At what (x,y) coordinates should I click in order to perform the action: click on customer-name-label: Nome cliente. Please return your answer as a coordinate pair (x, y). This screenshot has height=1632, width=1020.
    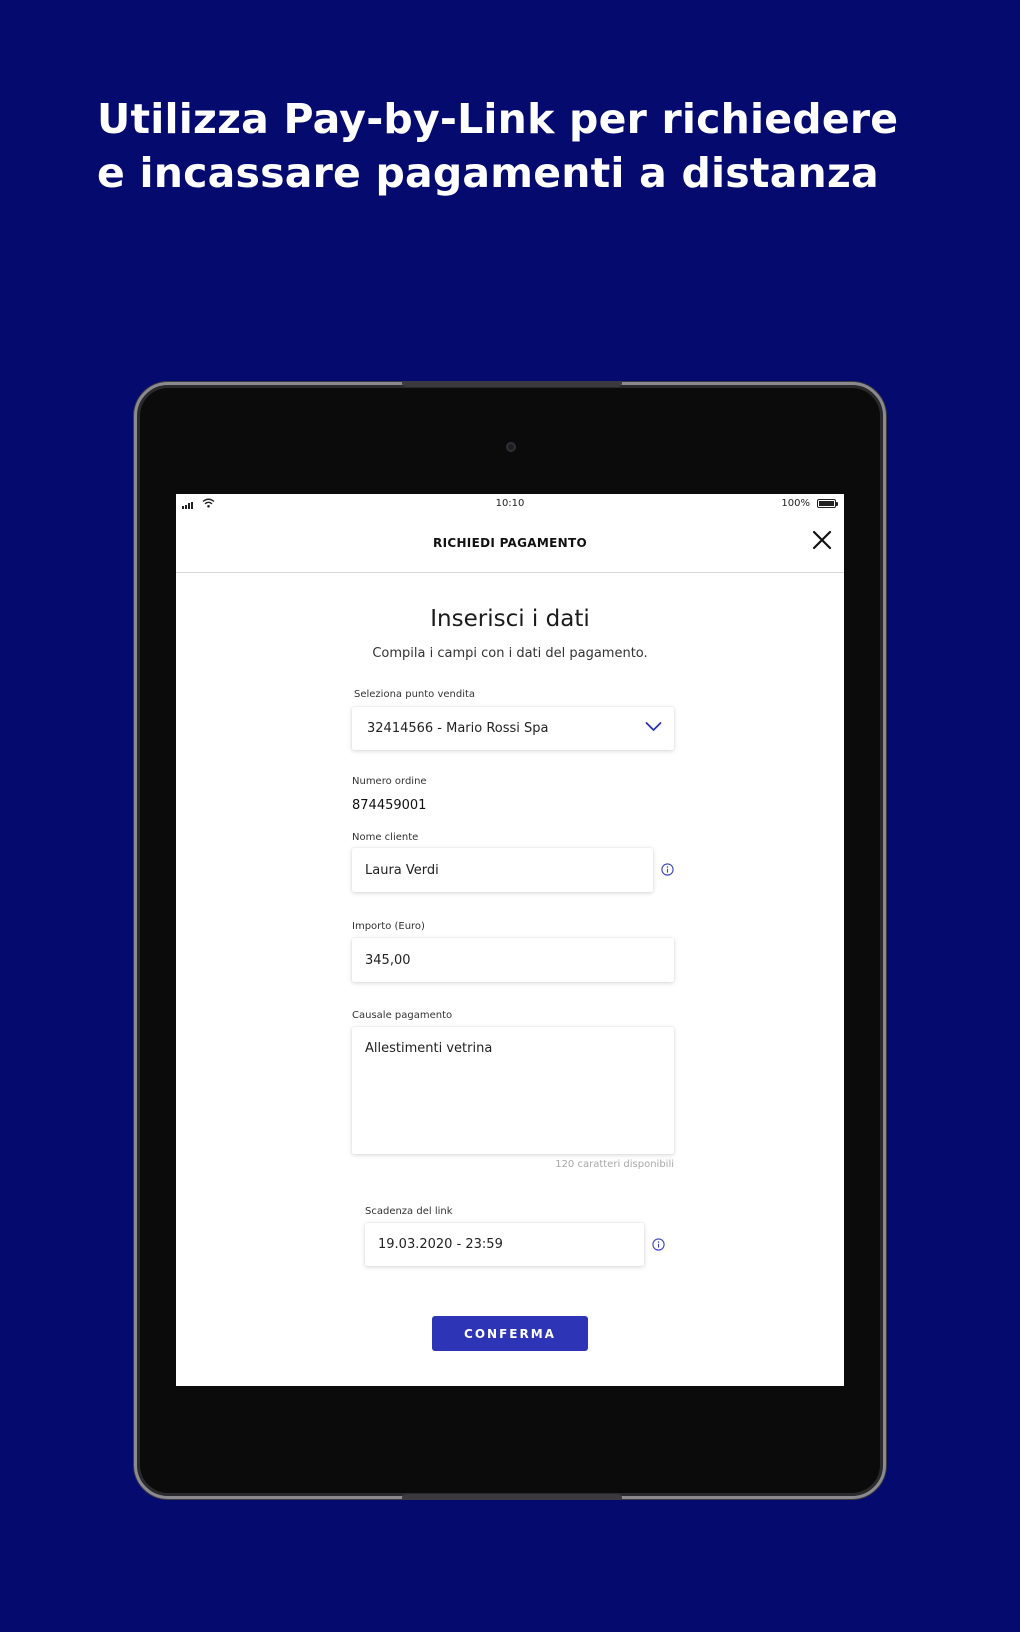
    Looking at the image, I should click on (385, 837).